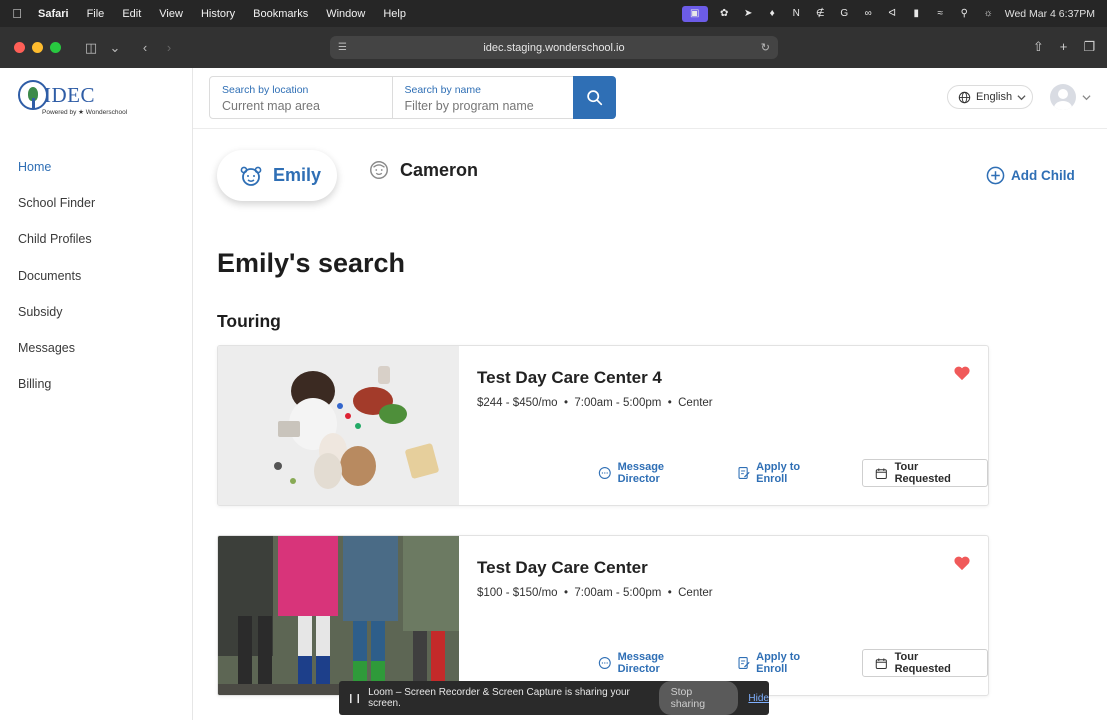 The width and height of the screenshot is (1107, 720). Describe the element at coordinates (1043, 175) in the screenshot. I see `add-child-label: Add Child` at that location.